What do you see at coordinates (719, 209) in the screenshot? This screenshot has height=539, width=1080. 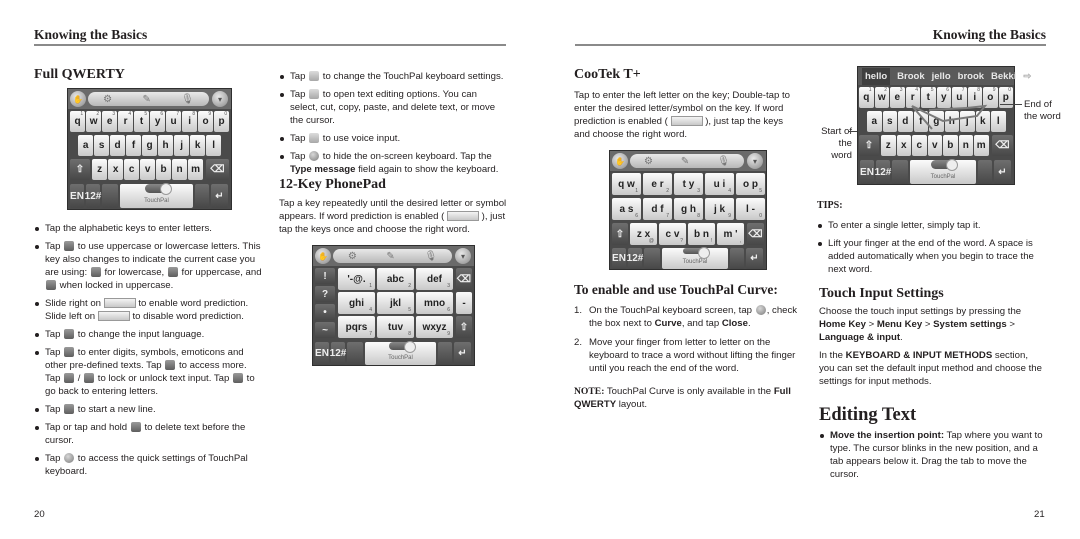 I see `key-jk: j k9` at bounding box center [719, 209].